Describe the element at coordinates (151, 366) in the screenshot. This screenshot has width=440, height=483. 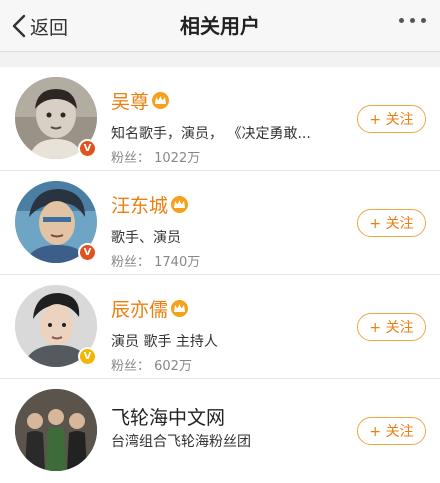
I see `fan-count: 粉丝： 602万` at that location.